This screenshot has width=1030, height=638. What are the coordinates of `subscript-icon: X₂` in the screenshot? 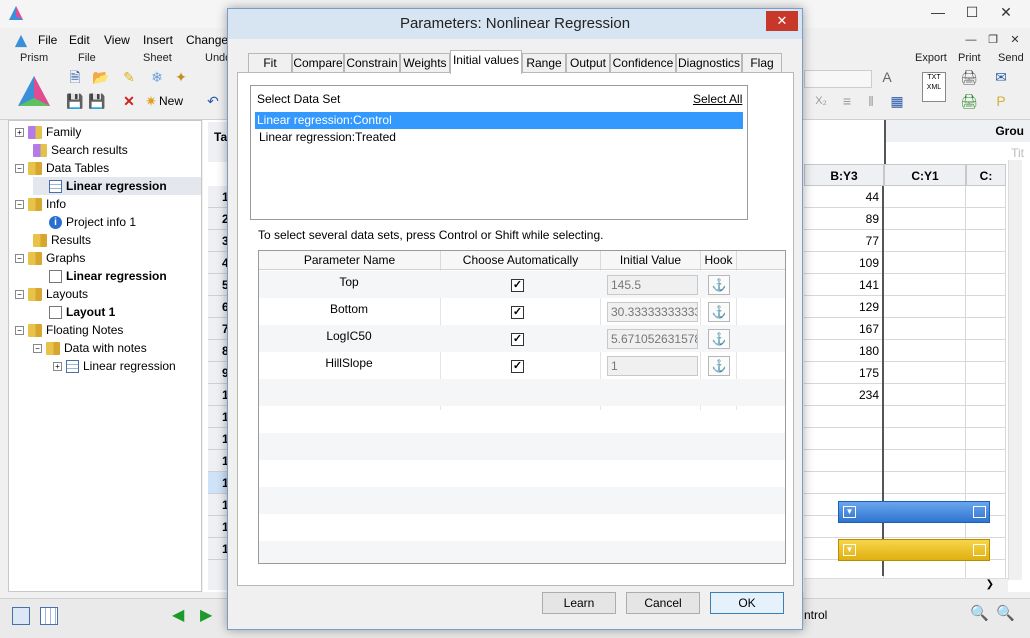 It's located at (821, 101).